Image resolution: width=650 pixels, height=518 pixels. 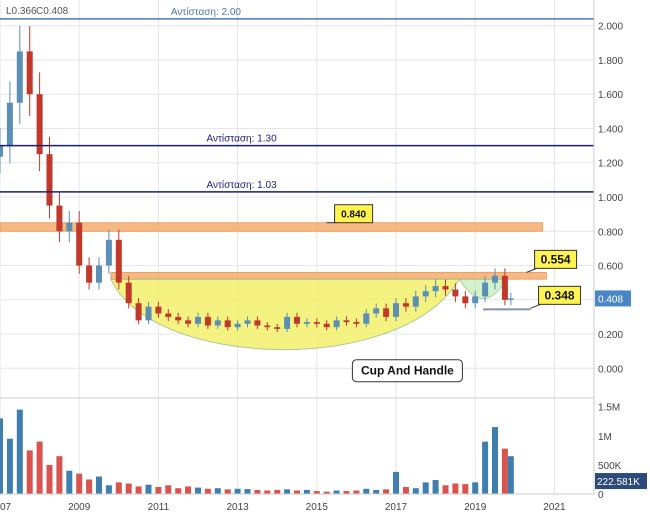 What do you see at coordinates (407, 371) in the screenshot?
I see `pattern-label: Cup And Handle` at bounding box center [407, 371].